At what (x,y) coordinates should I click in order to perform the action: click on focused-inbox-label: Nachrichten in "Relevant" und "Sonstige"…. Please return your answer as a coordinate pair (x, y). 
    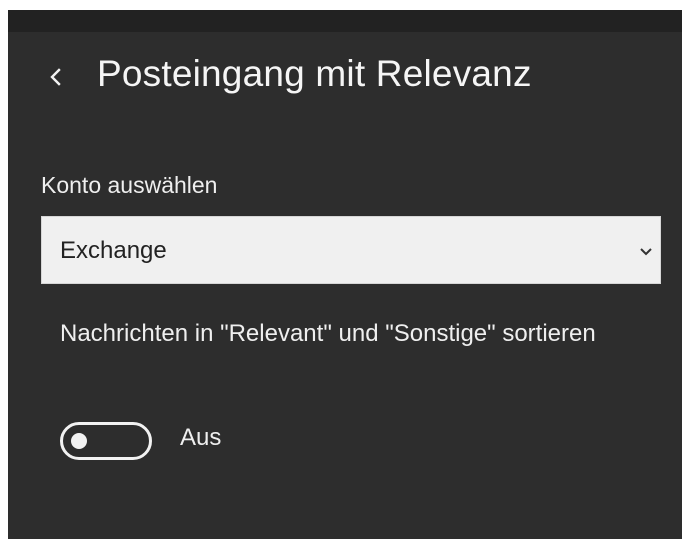
    Looking at the image, I should click on (328, 333).